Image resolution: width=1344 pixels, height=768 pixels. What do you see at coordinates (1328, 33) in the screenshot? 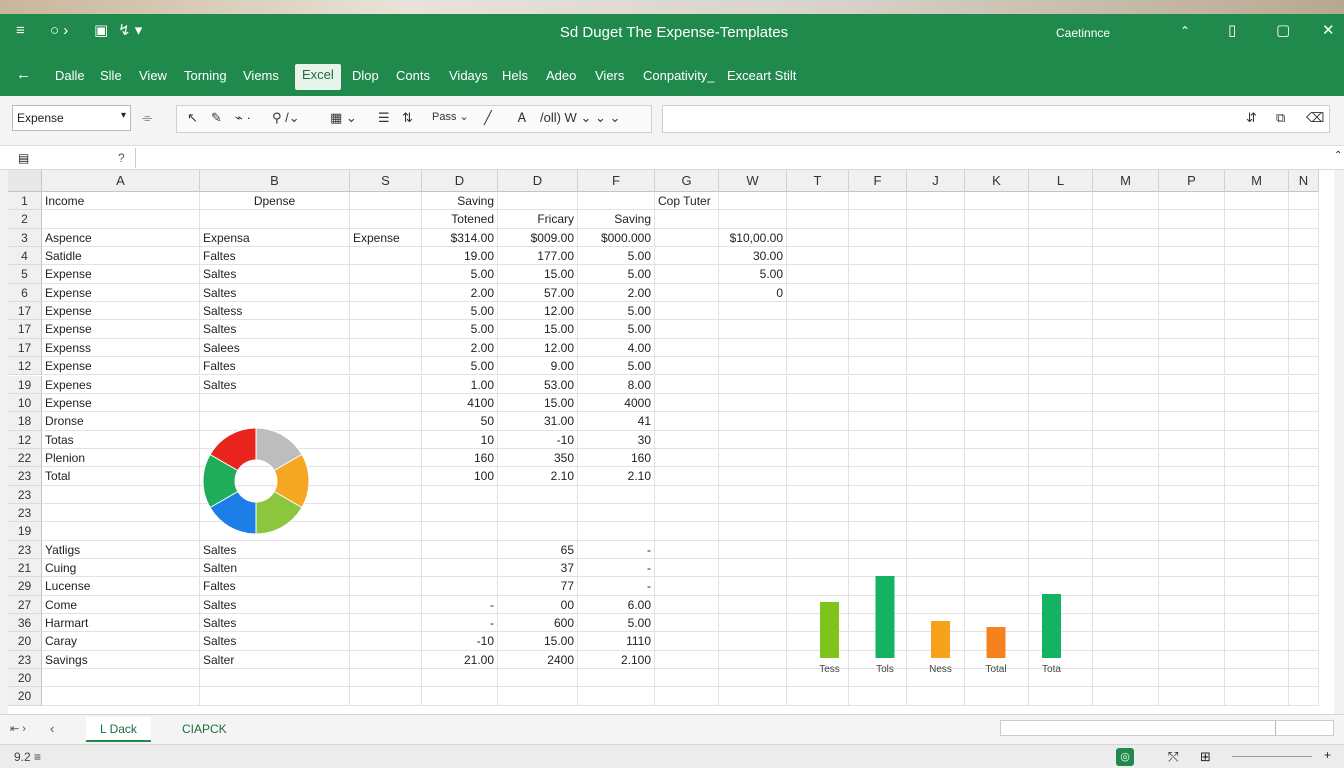
I see `close-icon: ✕` at bounding box center [1328, 33].